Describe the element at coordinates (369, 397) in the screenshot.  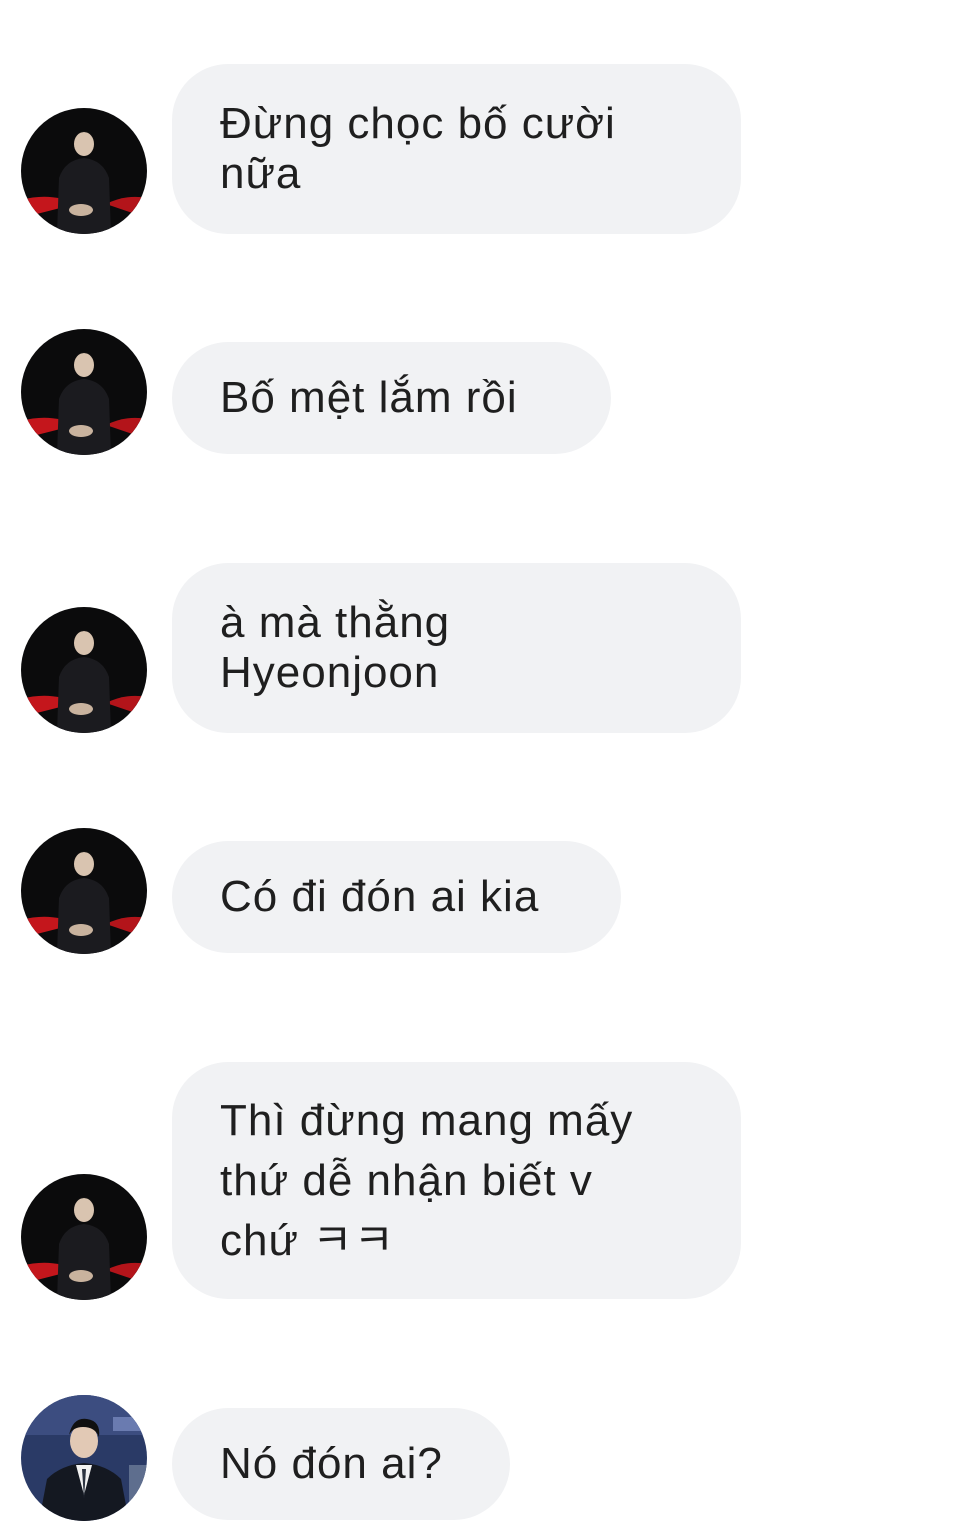
I see `message-text-line: Bố mệt lắm rồi` at that location.